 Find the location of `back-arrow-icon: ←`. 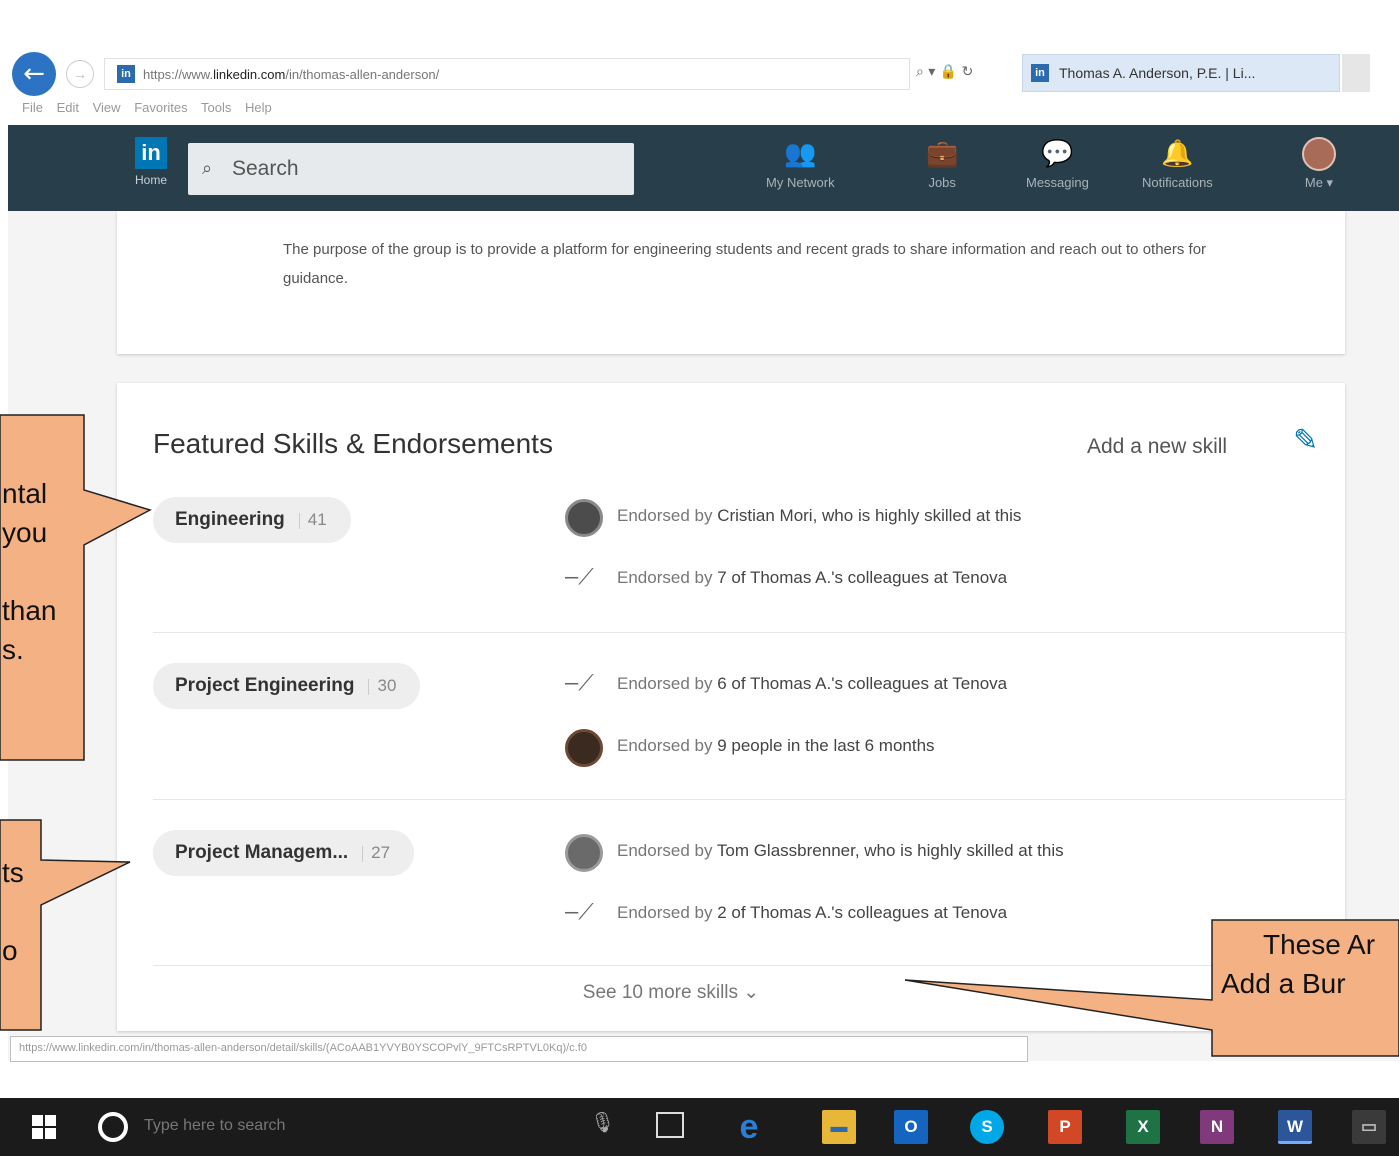

back-arrow-icon: ← is located at coordinates (34, 74).